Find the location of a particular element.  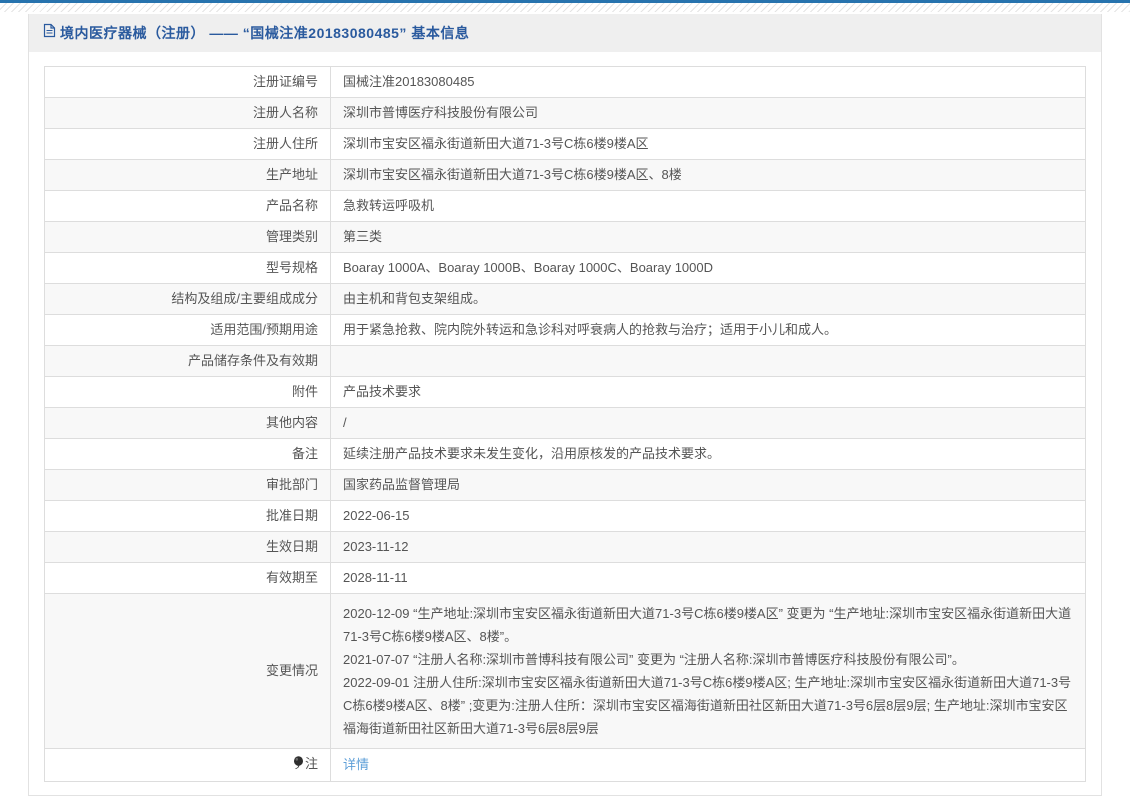

table-row: 注册人名称 深圳市普博医疗科技股份有限公司 is located at coordinates (565, 113).